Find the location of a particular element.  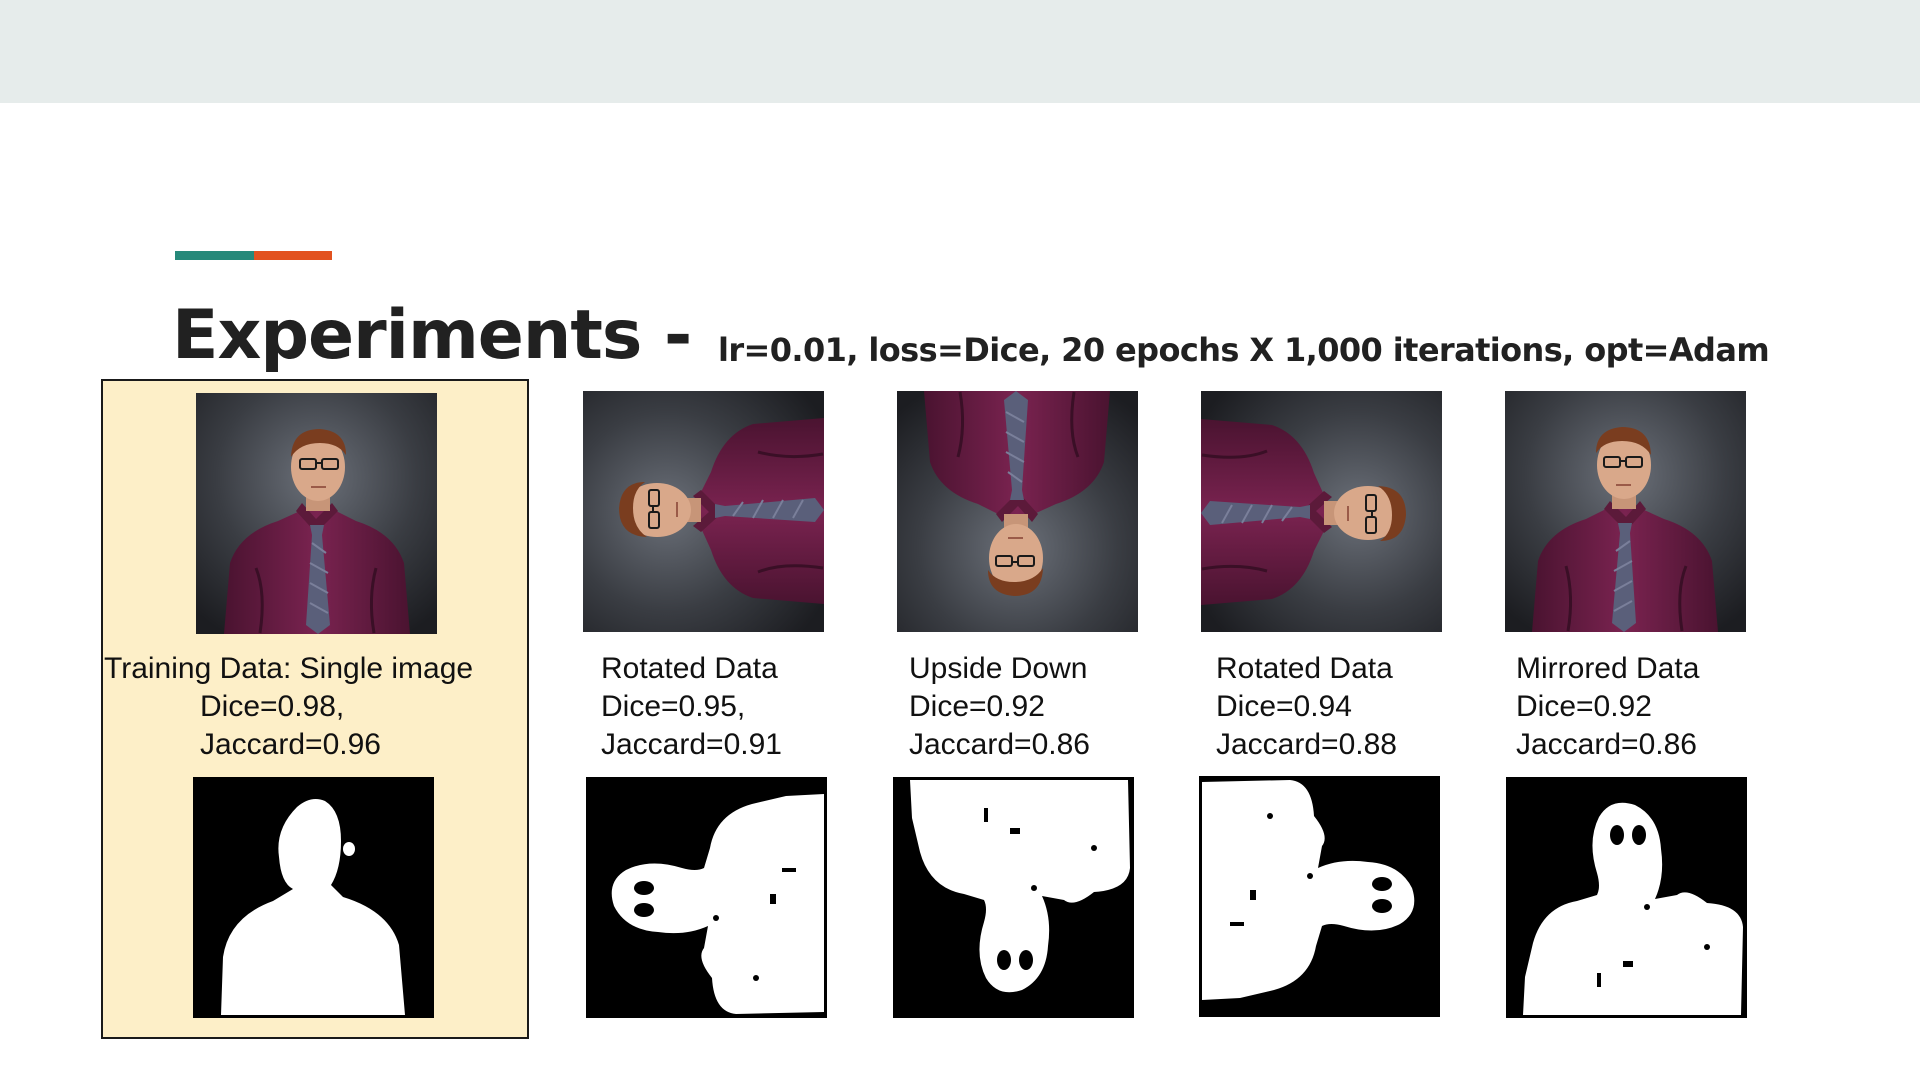

caption-jaccard: Jaccard=0.91 is located at coordinates (691, 744).